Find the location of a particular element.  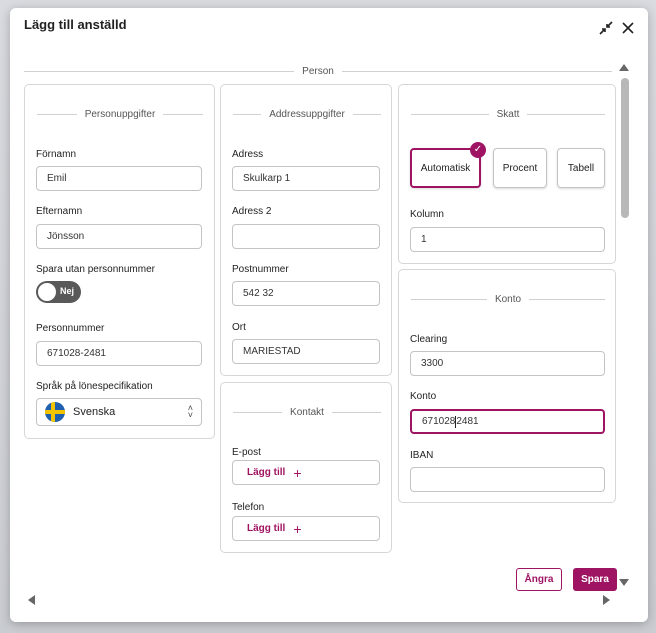

address2-label: Adress 2 is located at coordinates (252, 211).